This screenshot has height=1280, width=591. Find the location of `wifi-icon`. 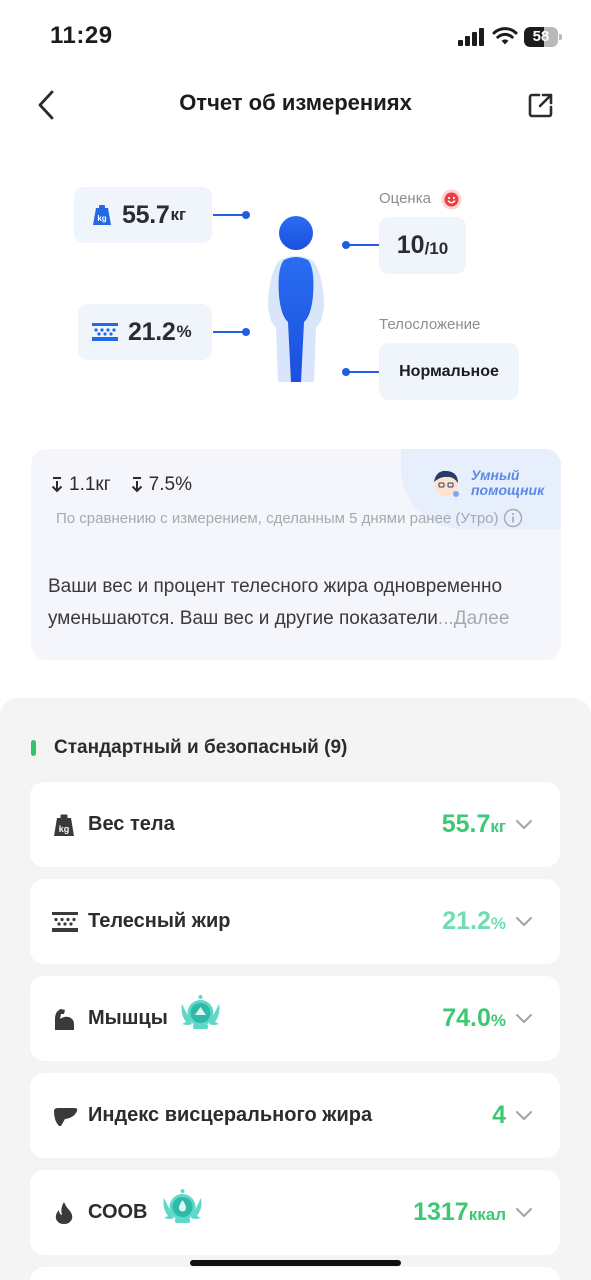

wifi-icon is located at coordinates (505, 36).